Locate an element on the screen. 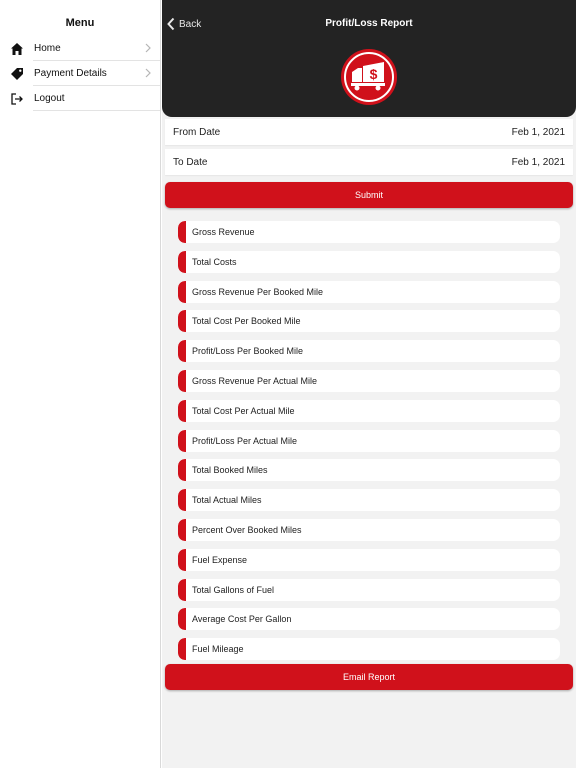  from-date-label: From Date is located at coordinates (197, 132).